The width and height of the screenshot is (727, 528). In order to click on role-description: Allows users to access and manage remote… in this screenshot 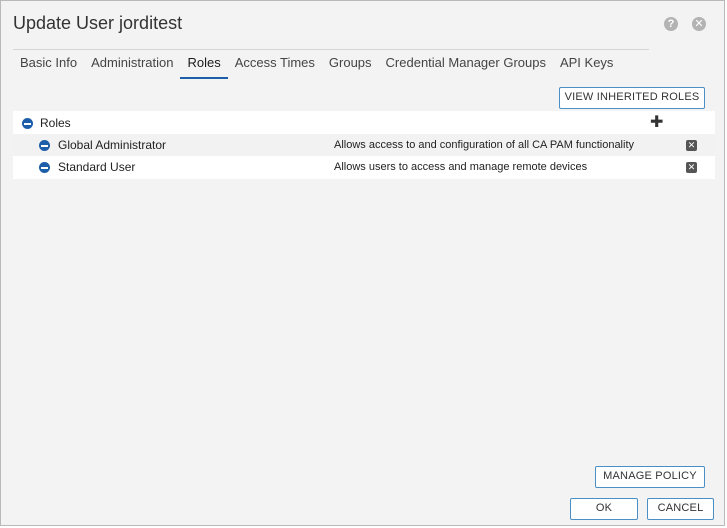, I will do `click(461, 167)`.